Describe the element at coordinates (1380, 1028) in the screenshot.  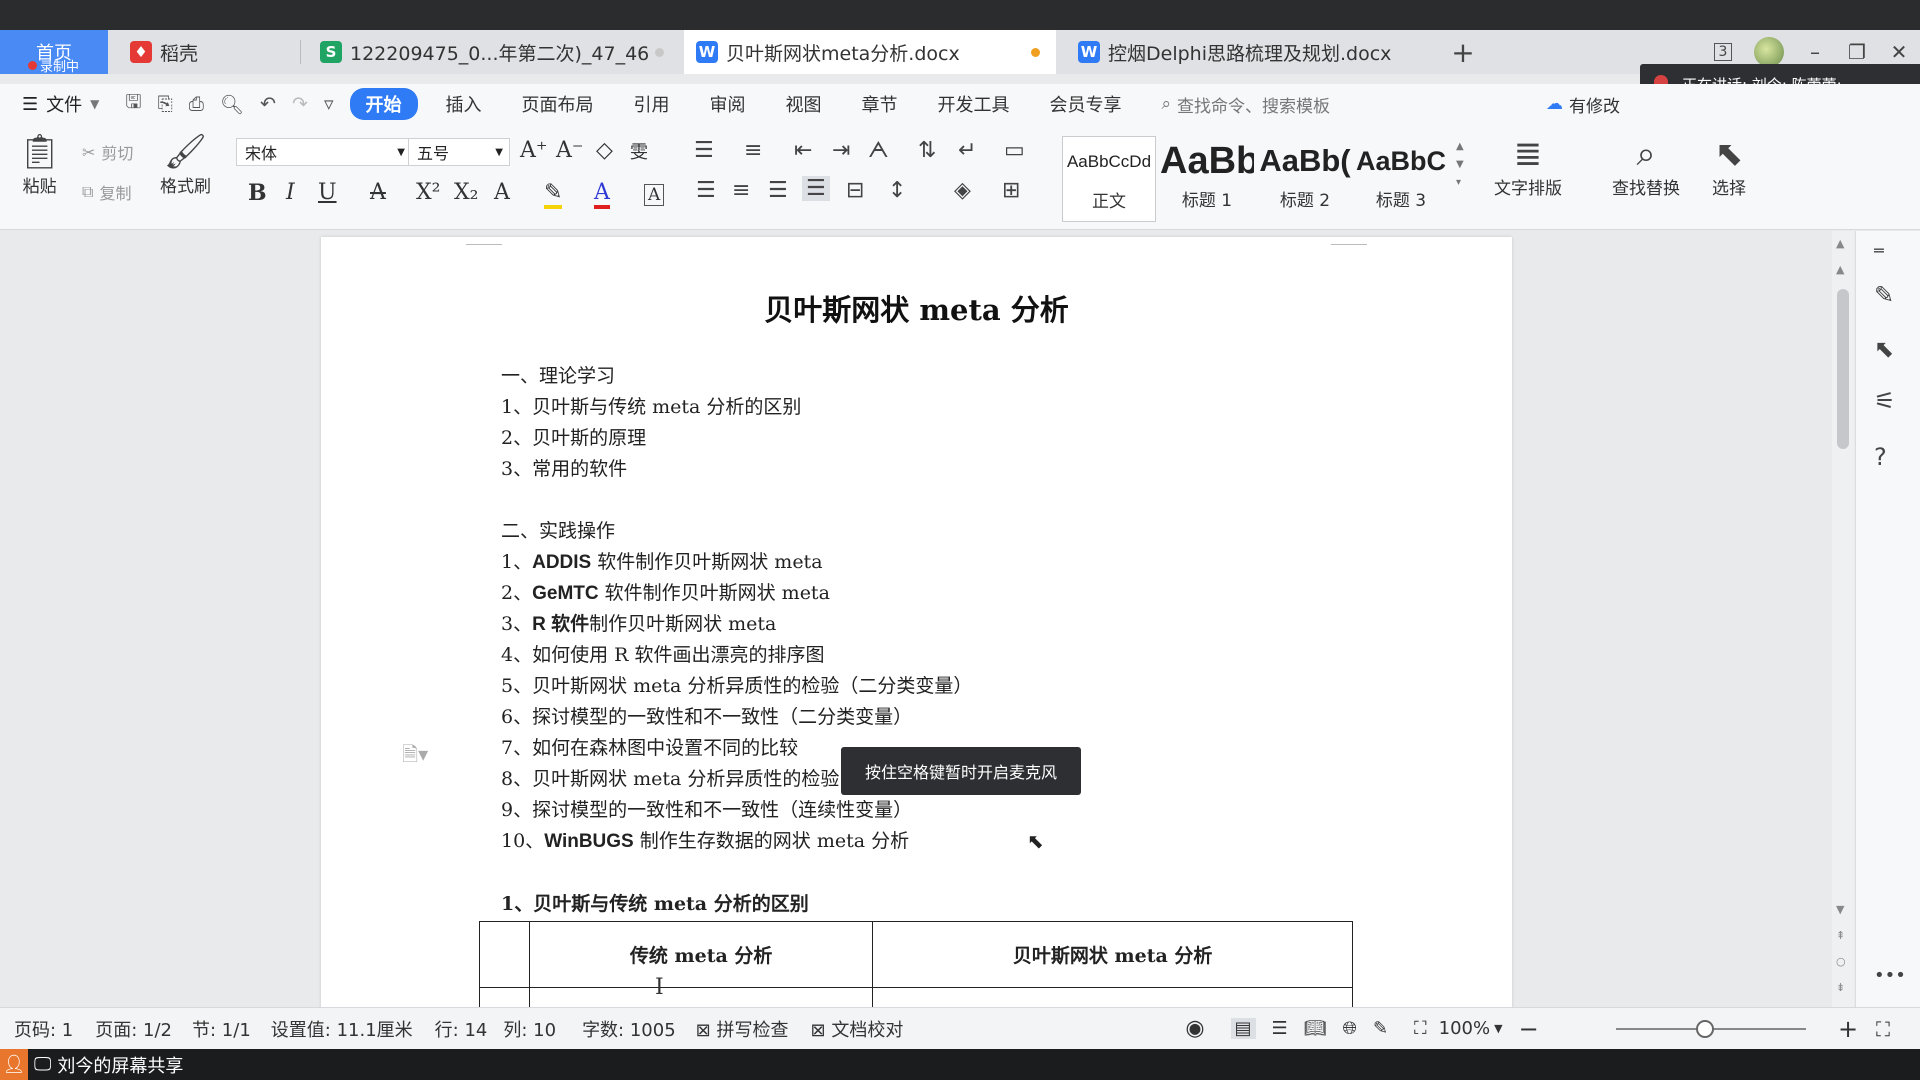
I see `write-mode-icon: ✎` at that location.